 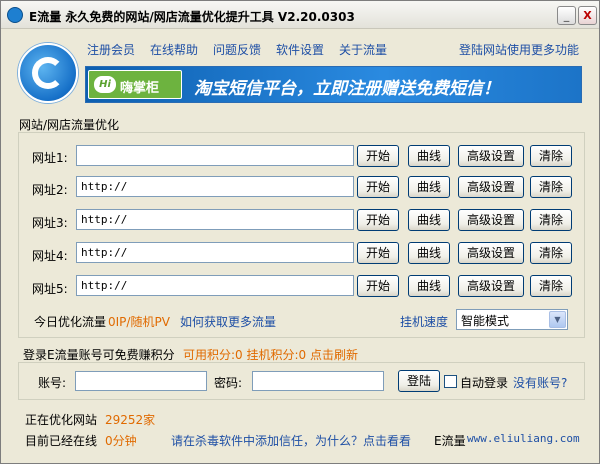 What do you see at coordinates (557, 319) in the screenshot?
I see `chevron-down-icon: ▼` at bounding box center [557, 319].